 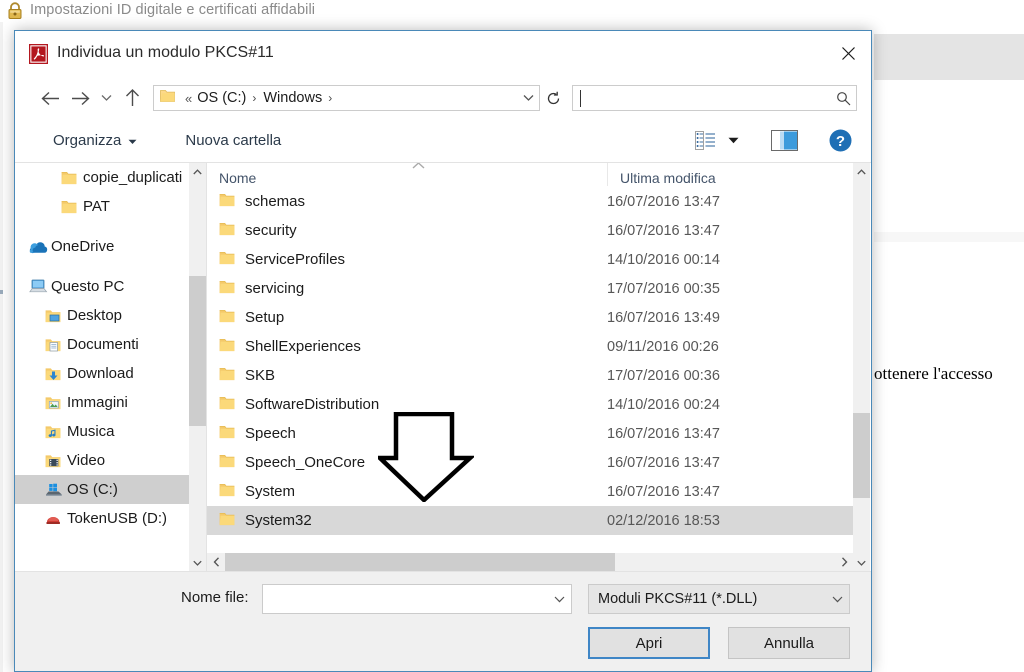 I want to click on sidebar-item-documenti: Documenti, so click(x=110, y=344).